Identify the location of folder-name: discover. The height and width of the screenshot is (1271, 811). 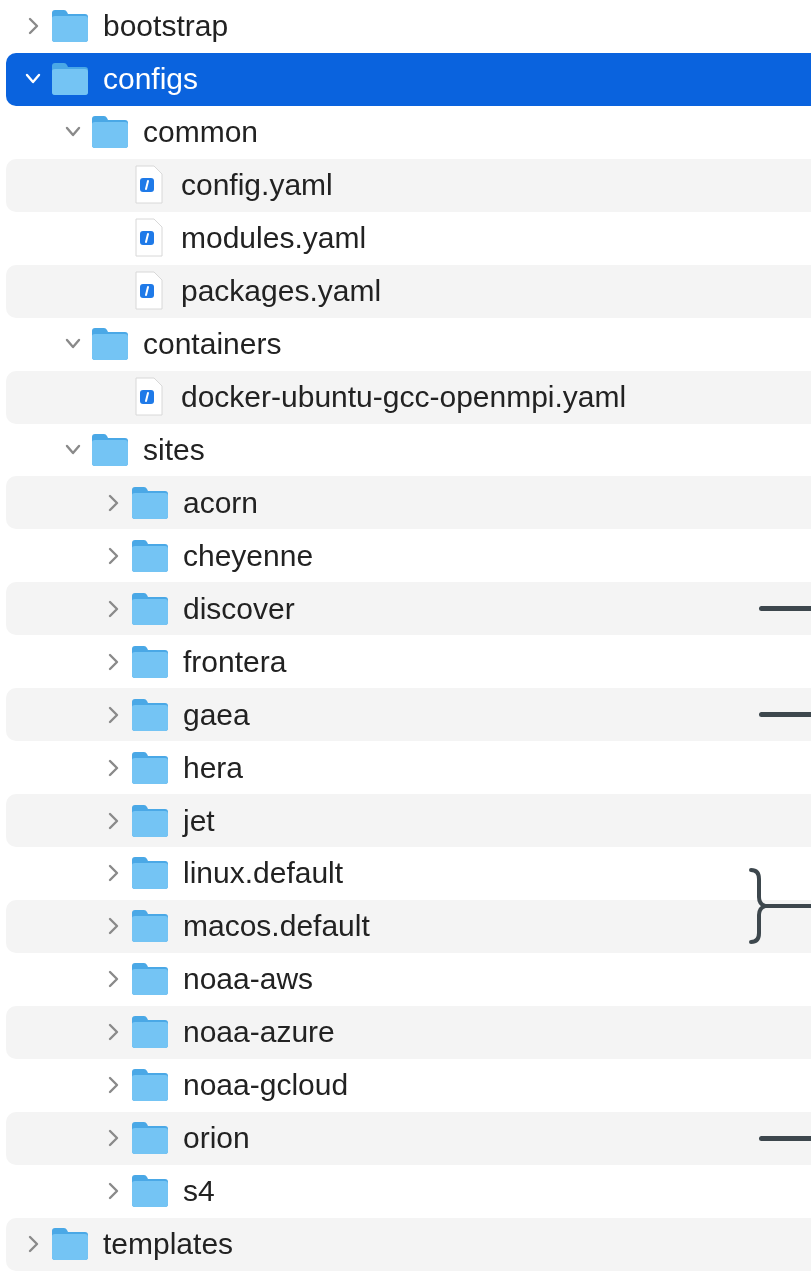
(239, 608).